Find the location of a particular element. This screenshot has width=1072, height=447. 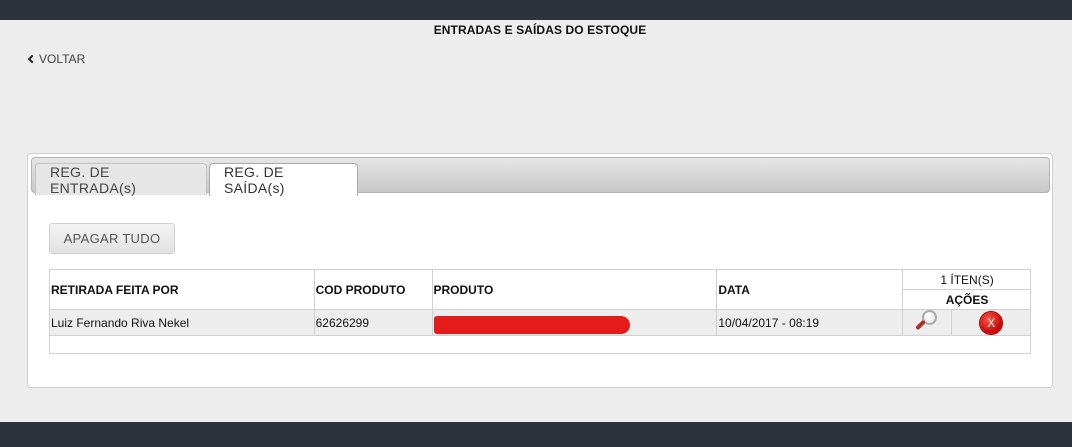

tab-saidas-label: REG. DE SAÍDA(s) is located at coordinates (254, 180).